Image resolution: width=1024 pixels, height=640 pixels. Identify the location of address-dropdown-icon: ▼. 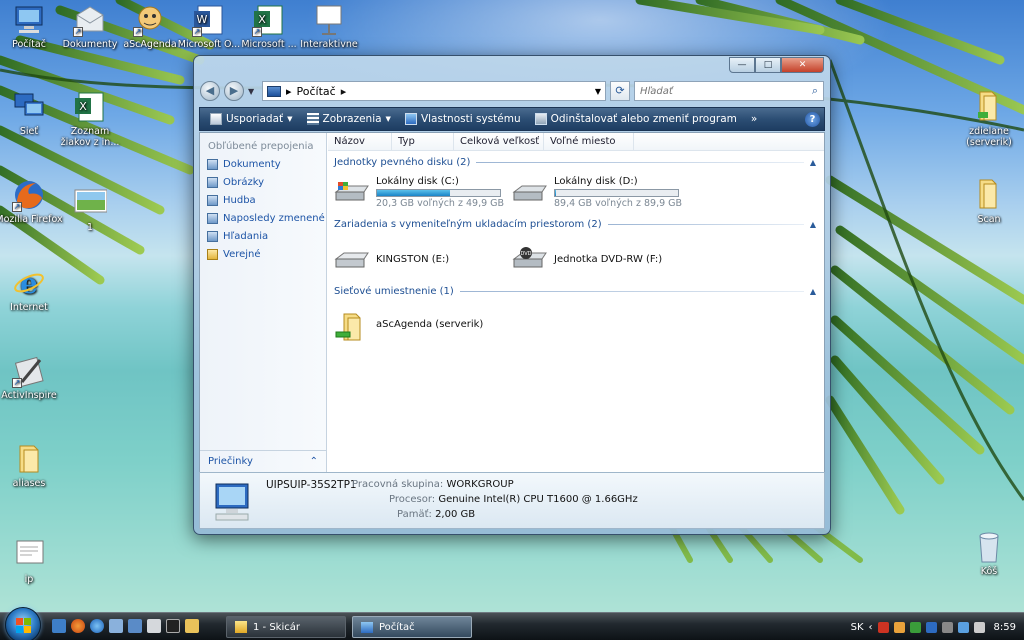
(598, 91).